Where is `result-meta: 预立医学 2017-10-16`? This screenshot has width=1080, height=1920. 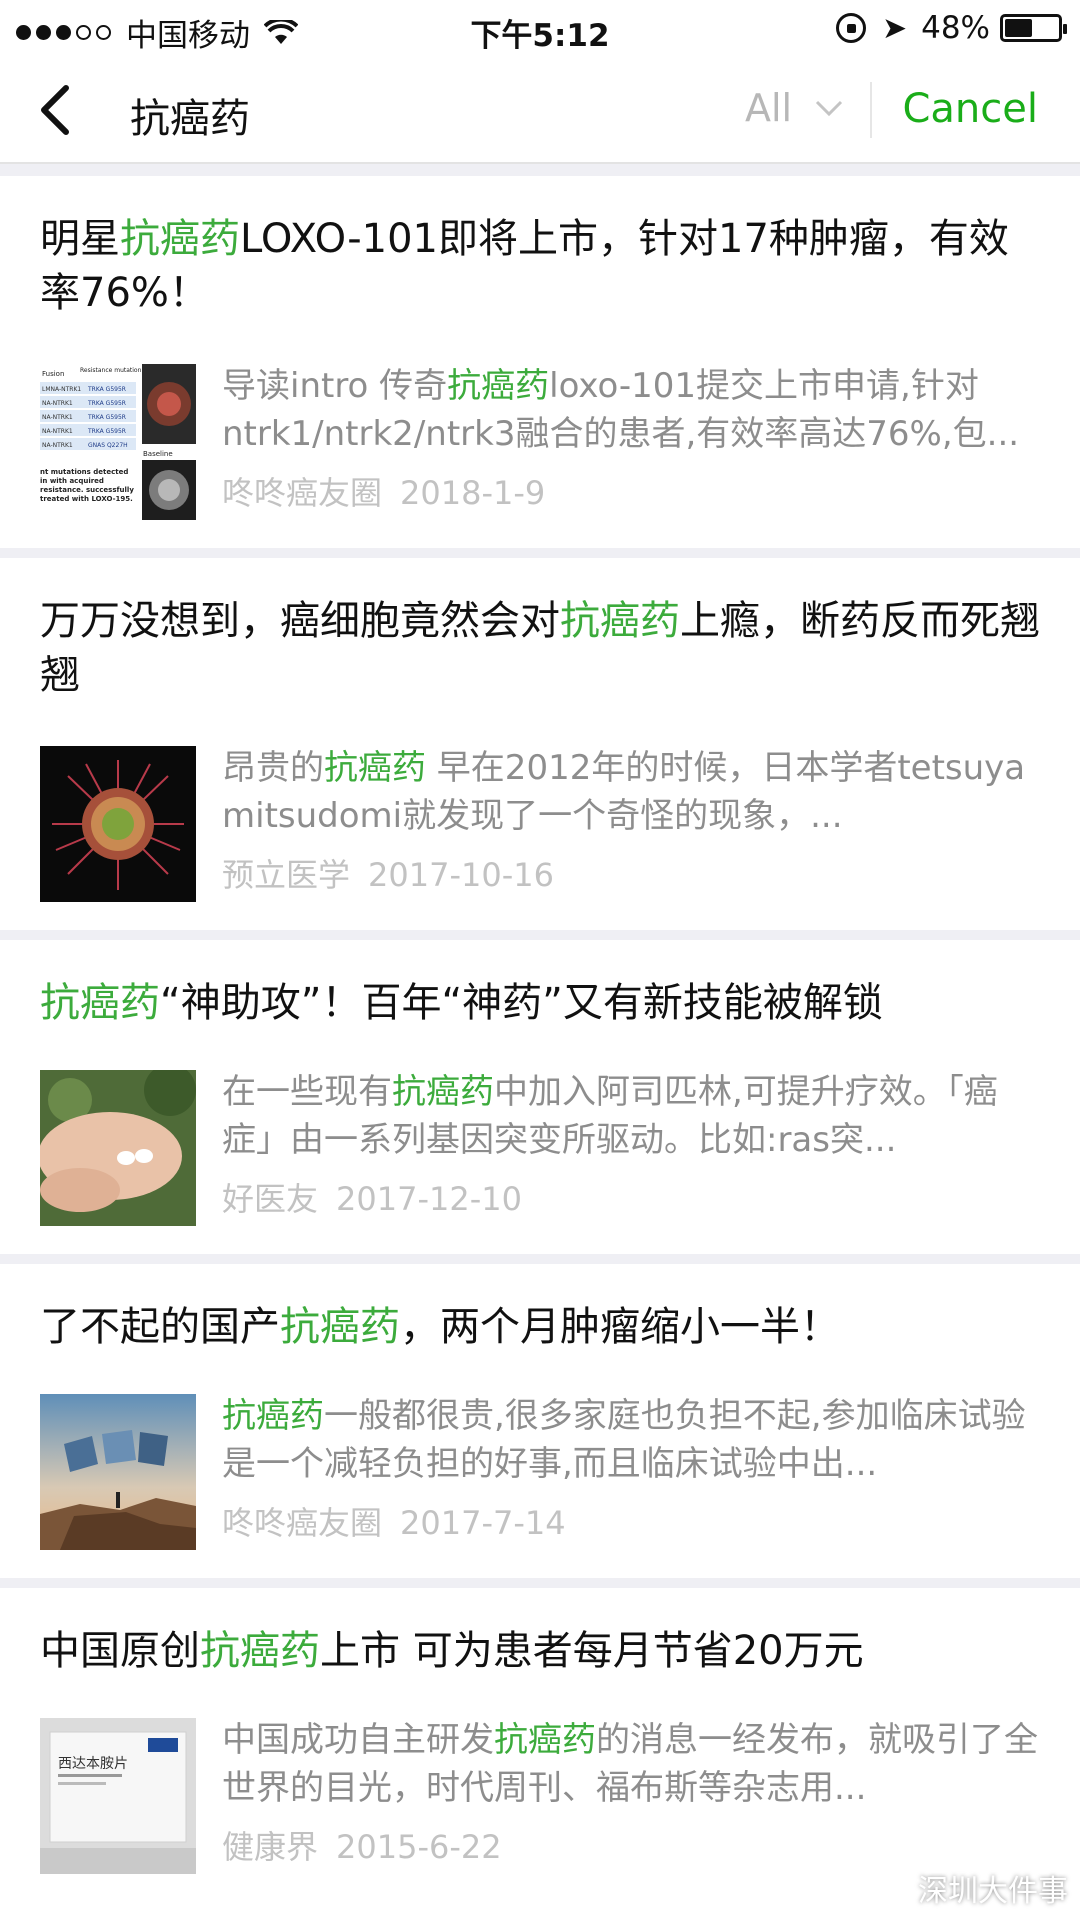
result-meta: 预立医学 2017-10-16 is located at coordinates (388, 873).